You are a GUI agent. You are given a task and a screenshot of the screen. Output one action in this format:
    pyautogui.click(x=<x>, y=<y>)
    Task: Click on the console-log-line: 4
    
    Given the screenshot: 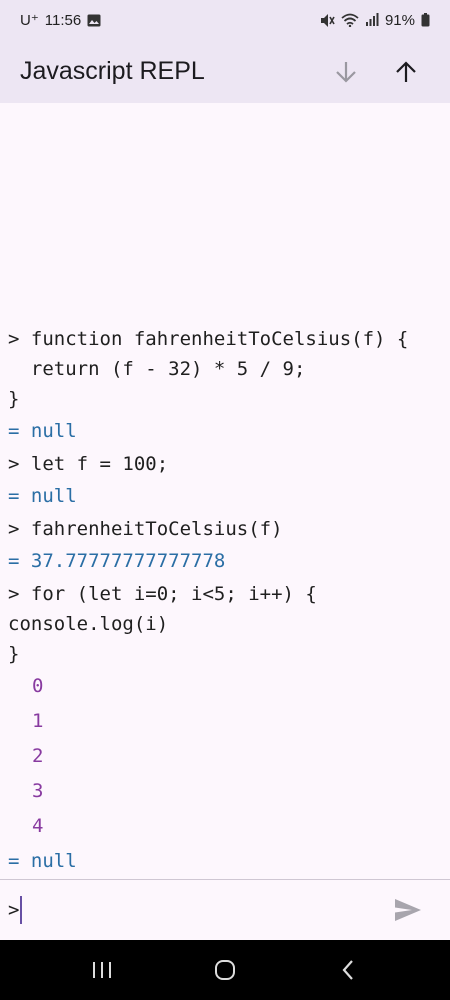 What is the action you would take?
    pyautogui.click(x=38, y=826)
    